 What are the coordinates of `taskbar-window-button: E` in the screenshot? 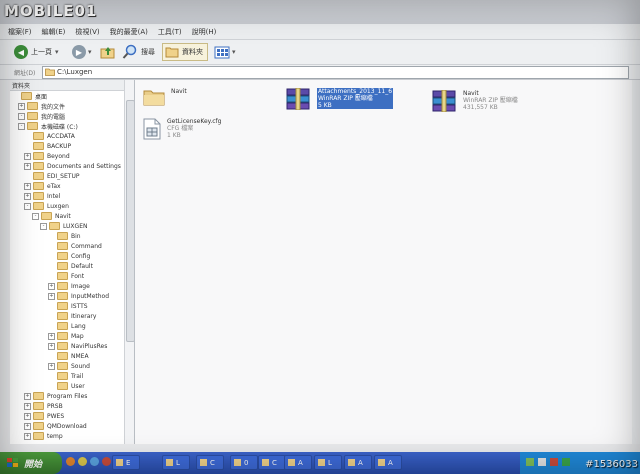 It's located at (126, 462).